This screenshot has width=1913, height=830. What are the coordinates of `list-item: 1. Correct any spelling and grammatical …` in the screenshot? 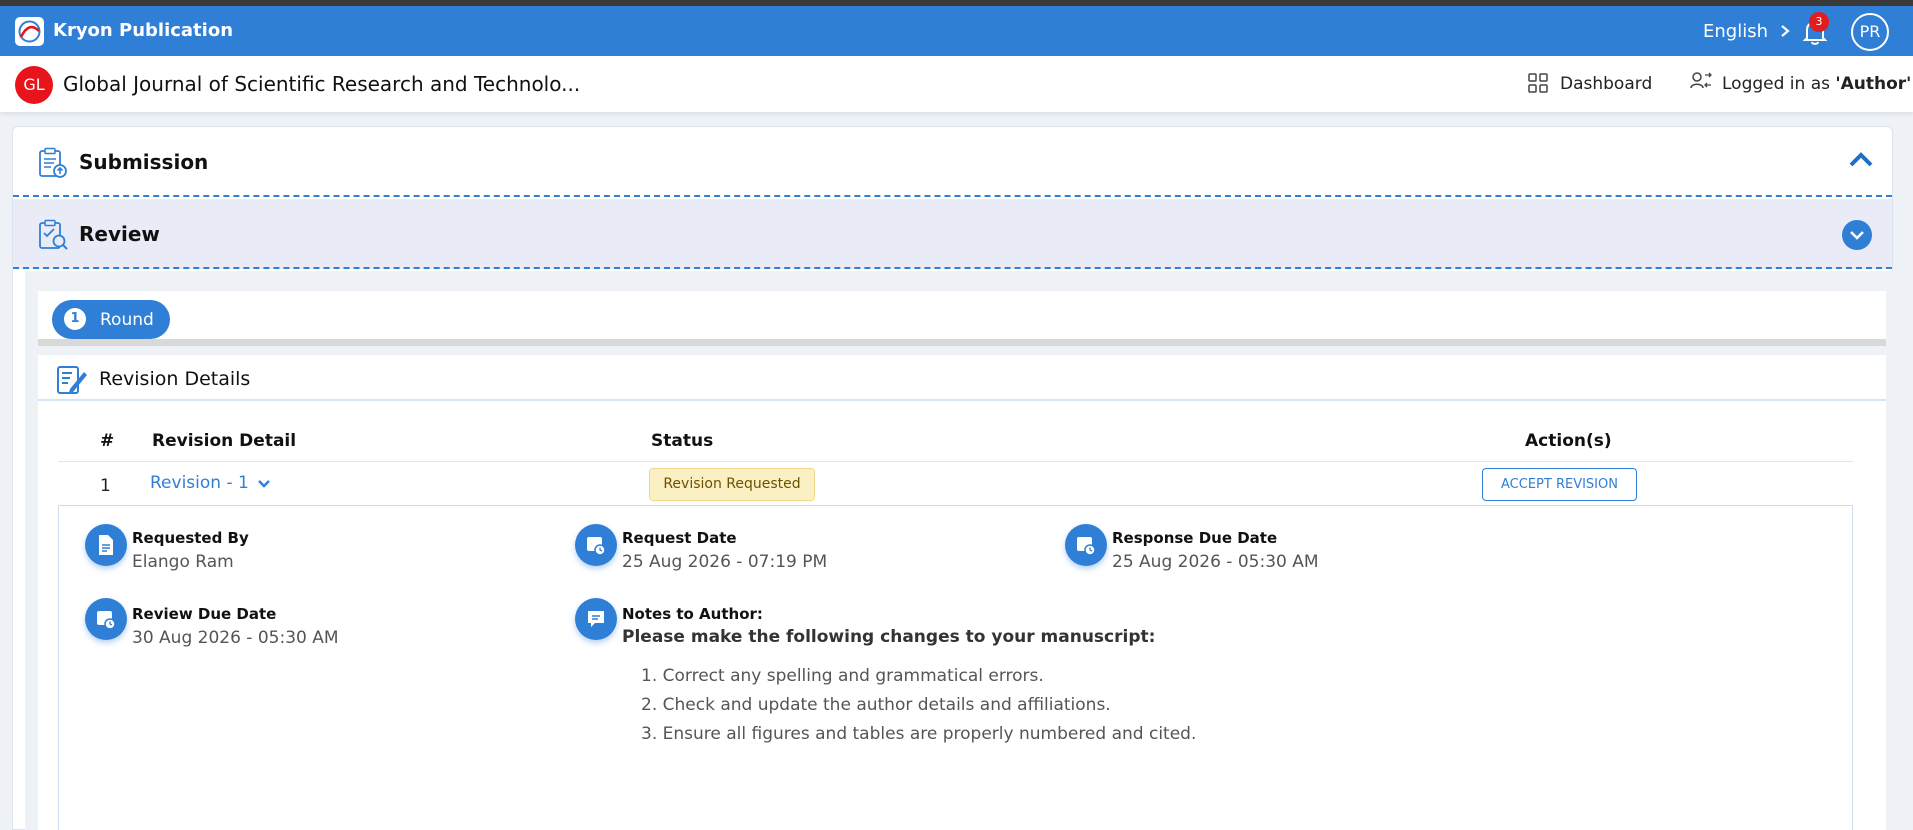 It's located at (842, 676).